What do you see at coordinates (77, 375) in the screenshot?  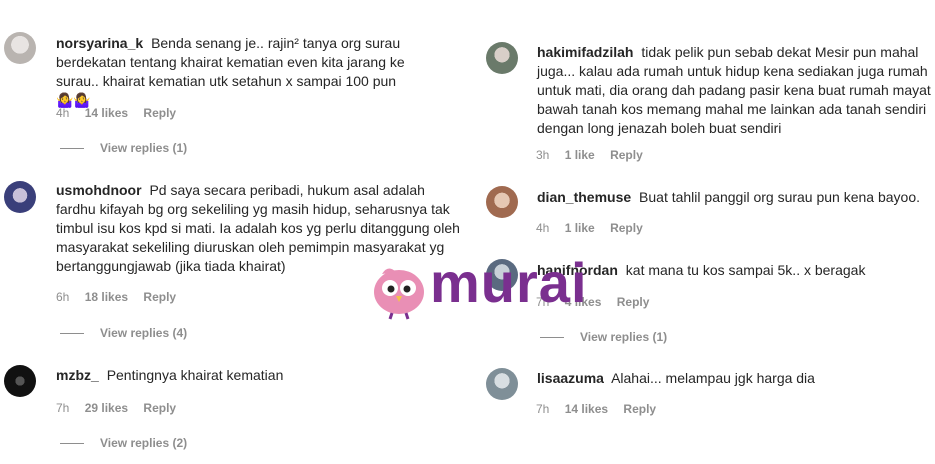 I see `comment-username: mzbz_` at bounding box center [77, 375].